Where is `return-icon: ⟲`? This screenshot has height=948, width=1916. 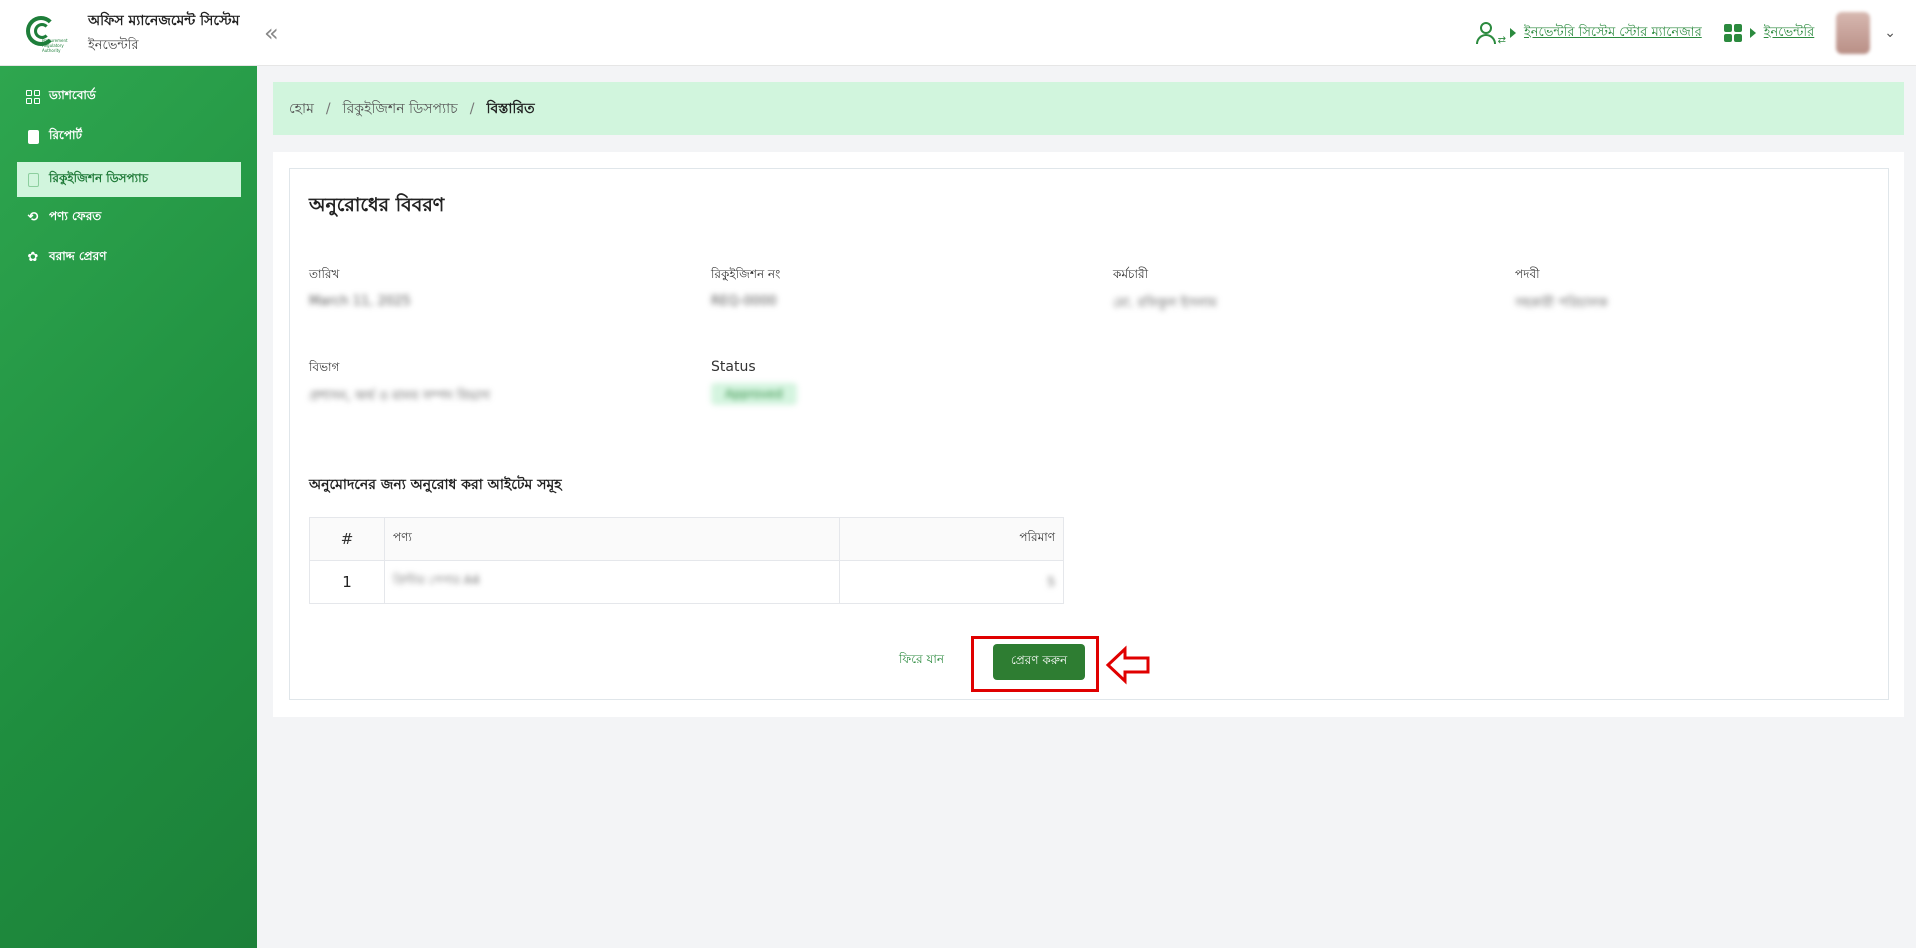
return-icon: ⟲ is located at coordinates (33, 217).